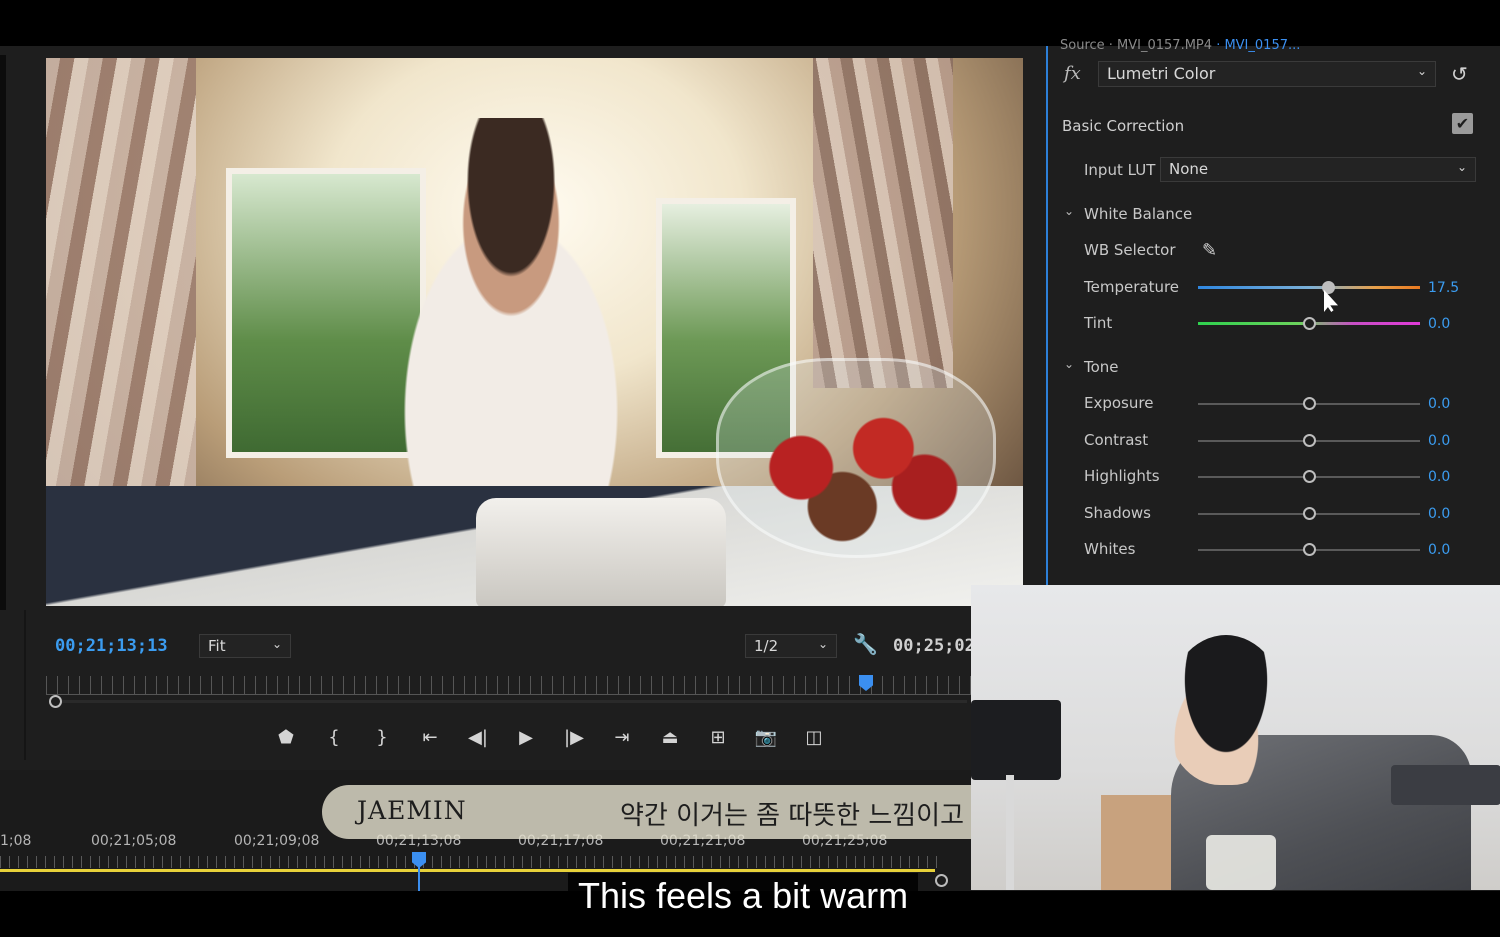  I want to click on caption-korean-text: 약간 이거는 좀 따뜻한 느낌이고, so click(792, 816).